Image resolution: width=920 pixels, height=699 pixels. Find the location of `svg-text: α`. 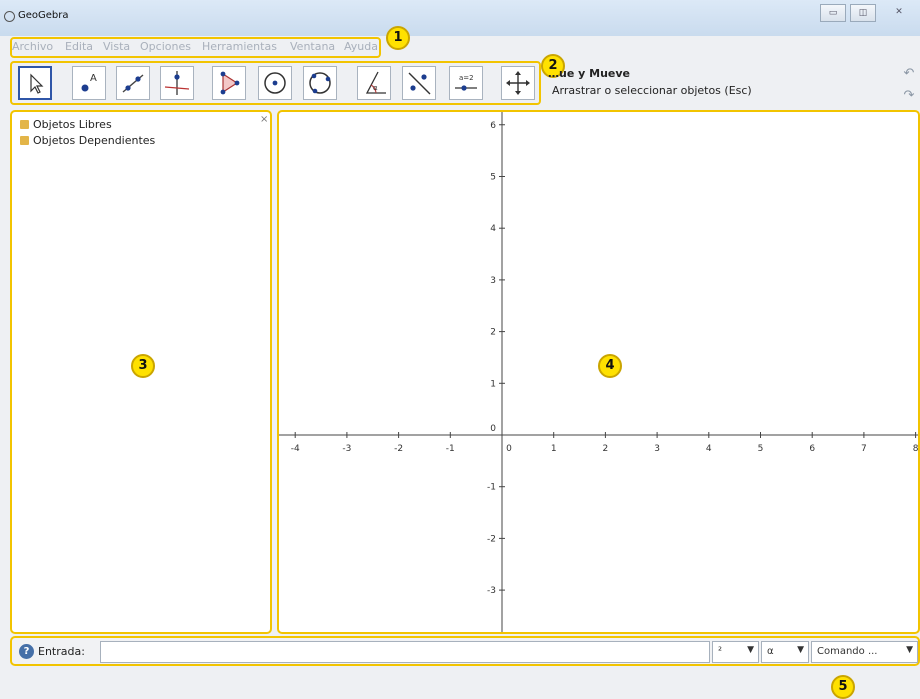

svg-text: α is located at coordinates (375, 88).